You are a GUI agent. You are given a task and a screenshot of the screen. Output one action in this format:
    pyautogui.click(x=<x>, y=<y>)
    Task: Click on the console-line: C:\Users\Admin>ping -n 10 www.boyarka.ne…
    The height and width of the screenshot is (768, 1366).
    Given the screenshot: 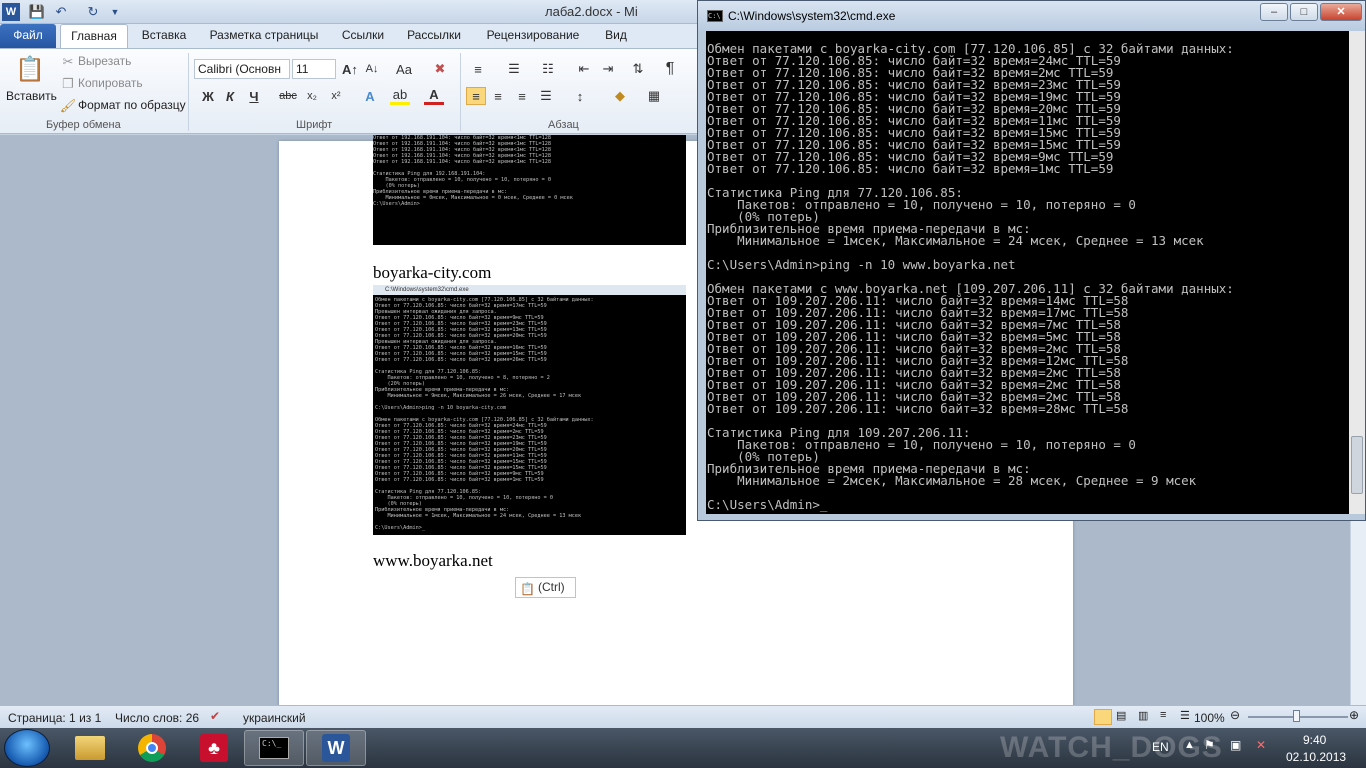 What is the action you would take?
    pyautogui.click(x=861, y=264)
    